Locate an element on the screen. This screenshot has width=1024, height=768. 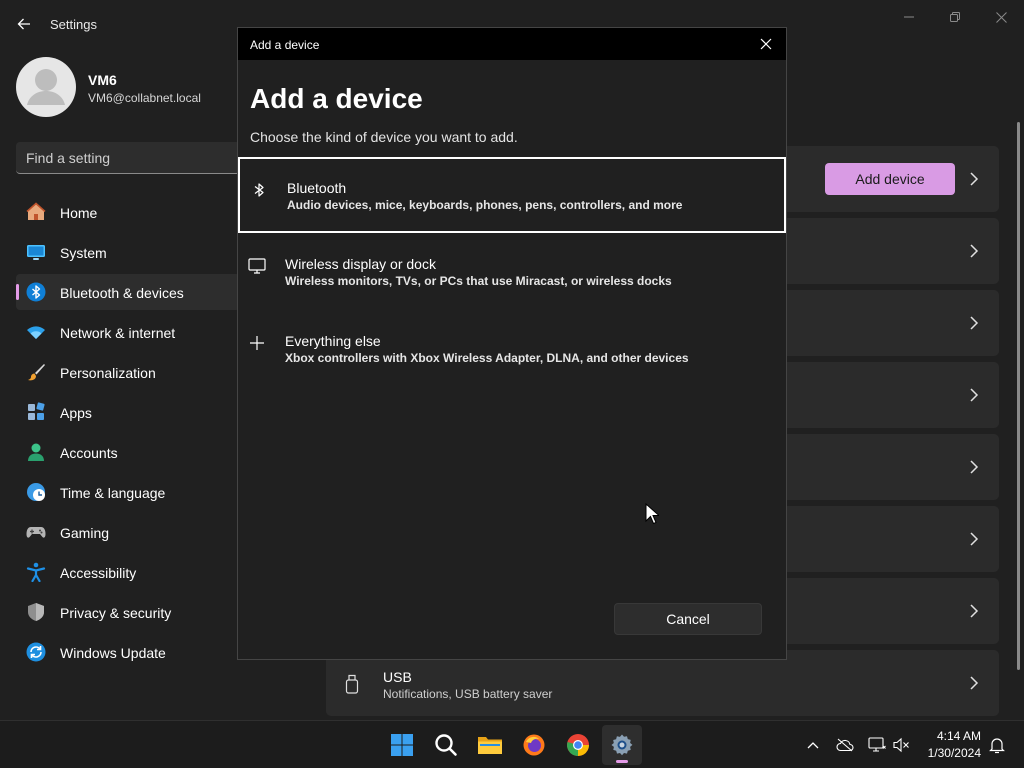
restore-icon is located at coordinates (955, 17).